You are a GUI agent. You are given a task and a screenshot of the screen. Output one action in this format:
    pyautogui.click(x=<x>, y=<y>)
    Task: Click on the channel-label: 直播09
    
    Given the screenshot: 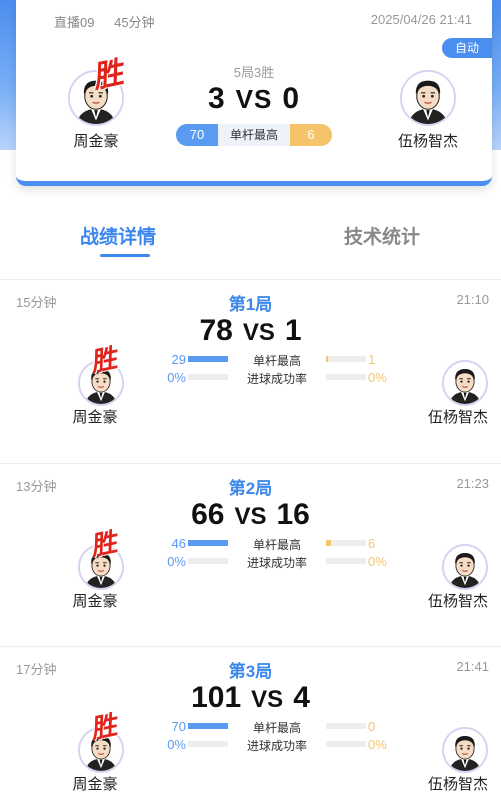 What is the action you would take?
    pyautogui.click(x=74, y=22)
    